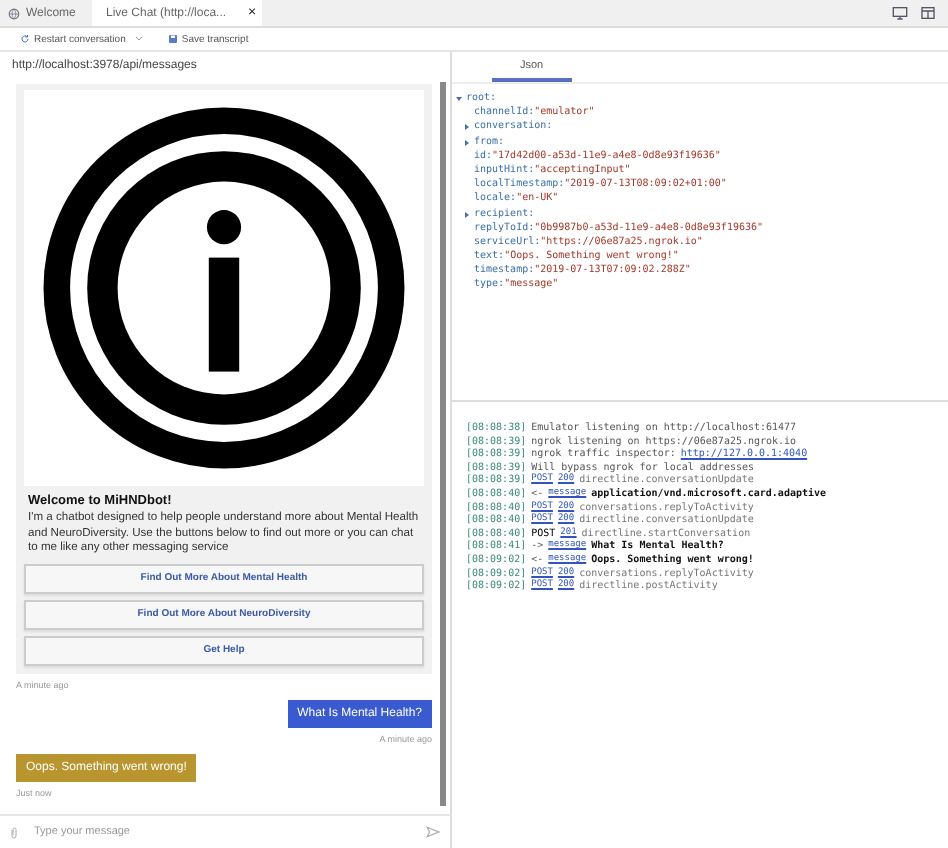 This screenshot has width=948, height=848. I want to click on scrollbar, so click(443, 444).